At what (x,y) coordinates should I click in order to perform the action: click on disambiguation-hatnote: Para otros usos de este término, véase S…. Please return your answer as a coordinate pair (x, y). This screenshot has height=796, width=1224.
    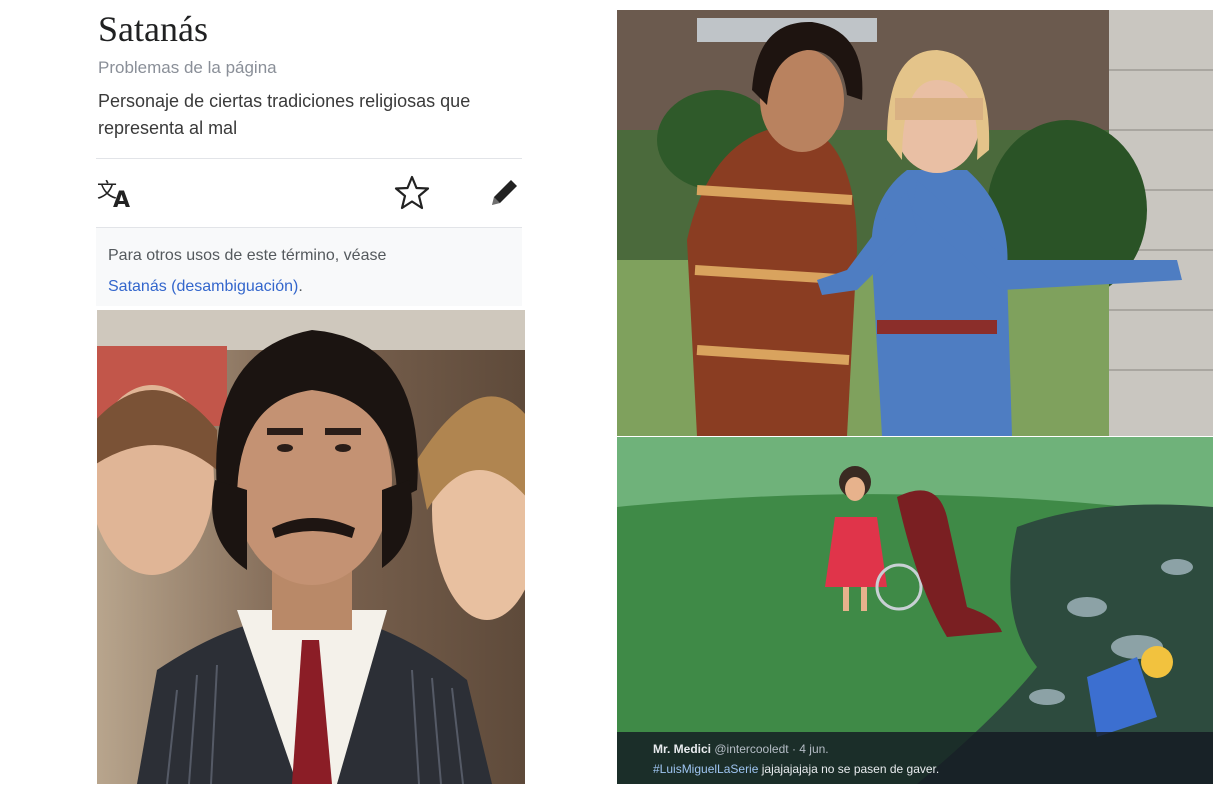
    Looking at the image, I should click on (309, 267).